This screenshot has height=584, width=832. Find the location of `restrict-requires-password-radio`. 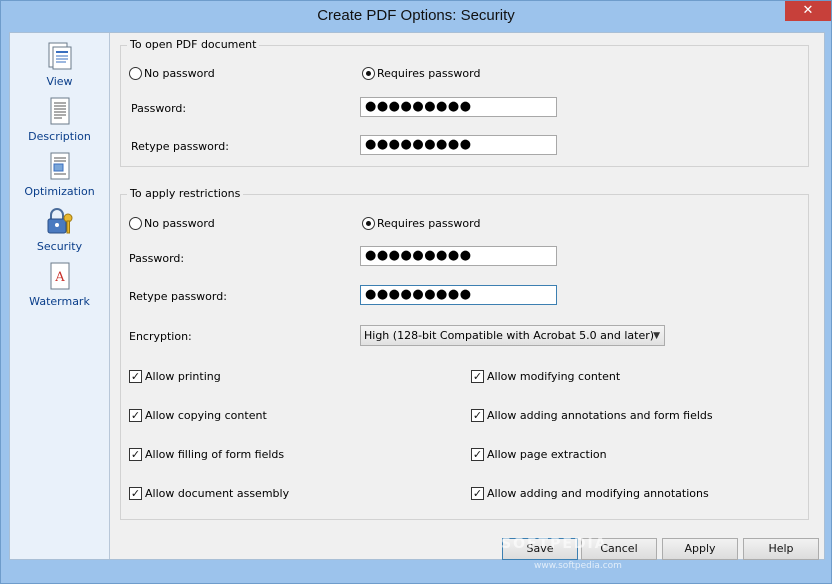

restrict-requires-password-radio is located at coordinates (368, 223).